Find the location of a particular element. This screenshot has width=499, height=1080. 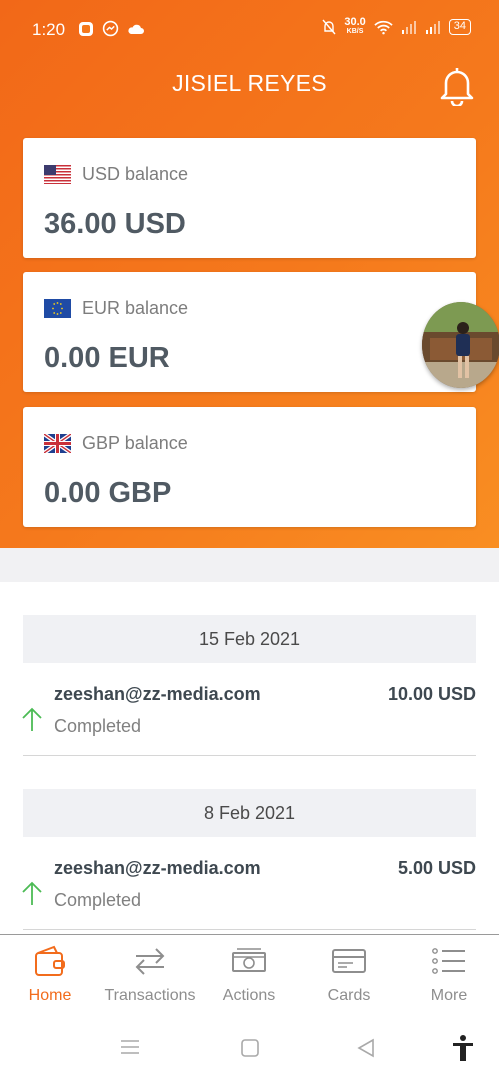

gbp-balance-label: GBP balance is located at coordinates (135, 443).